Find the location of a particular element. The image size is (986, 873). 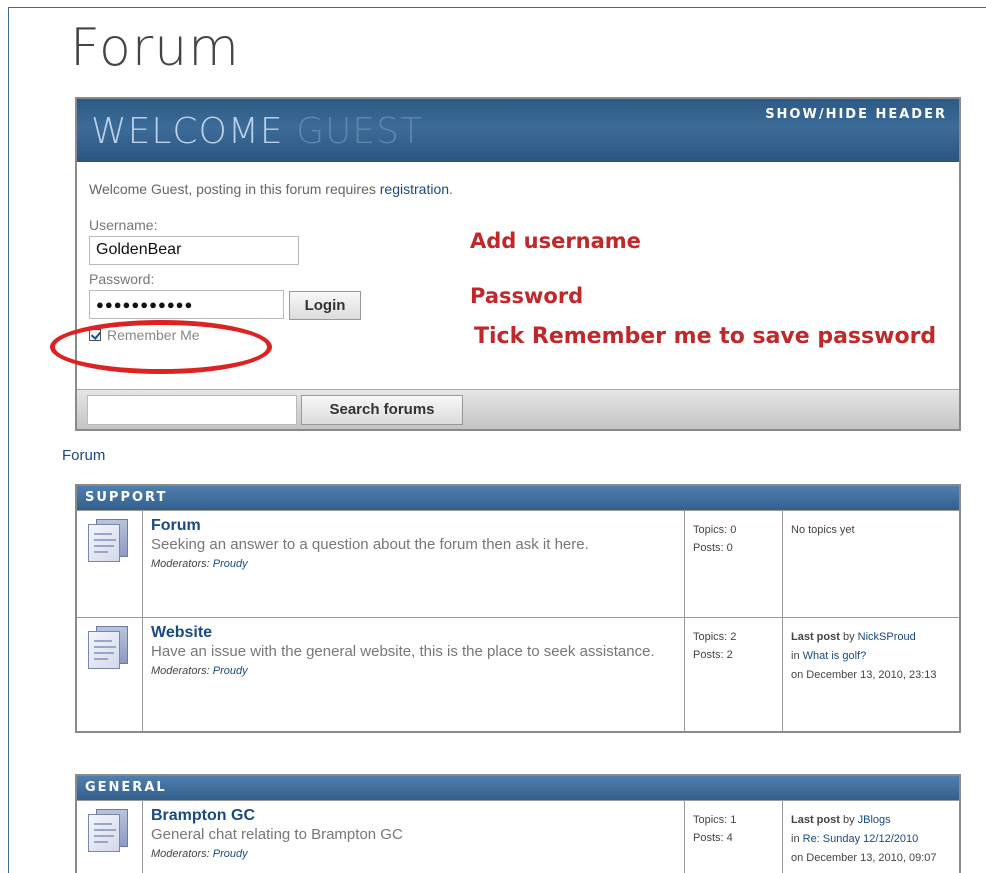

board-stats: Topics: 1 Posts: 4 is located at coordinates (734, 837).